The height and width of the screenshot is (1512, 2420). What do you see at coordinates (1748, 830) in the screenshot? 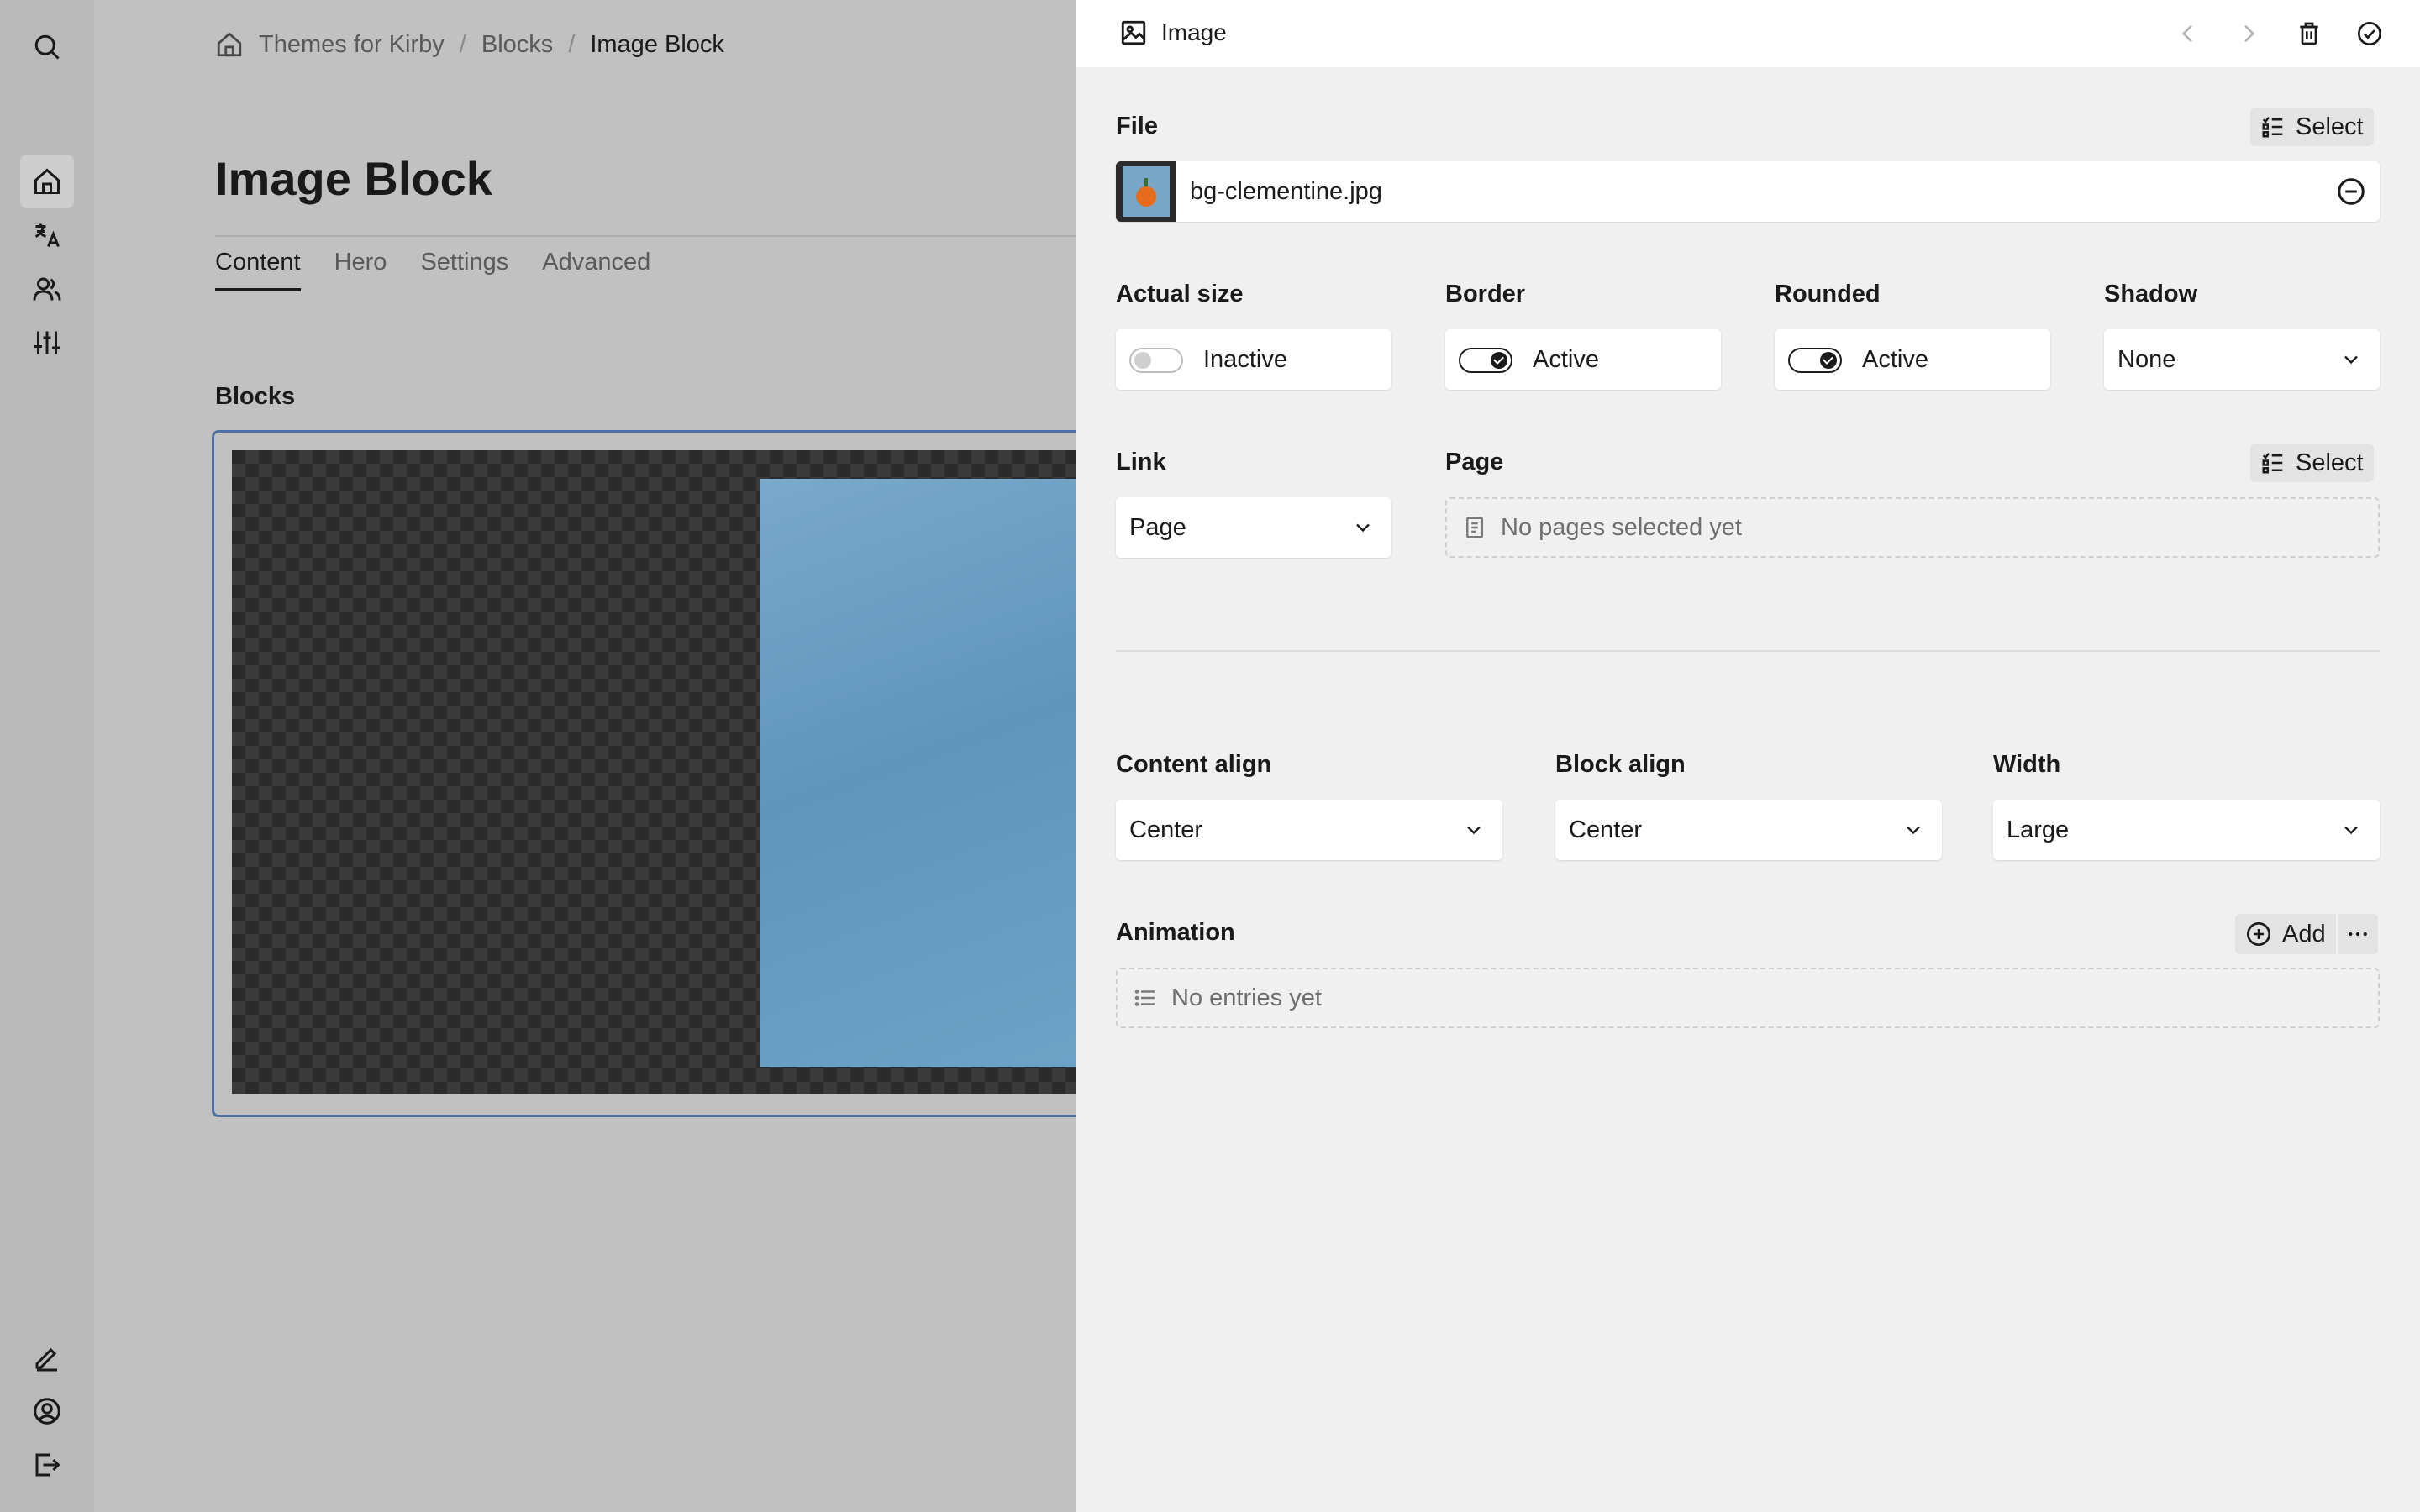
I see `block-align-select: Center` at bounding box center [1748, 830].